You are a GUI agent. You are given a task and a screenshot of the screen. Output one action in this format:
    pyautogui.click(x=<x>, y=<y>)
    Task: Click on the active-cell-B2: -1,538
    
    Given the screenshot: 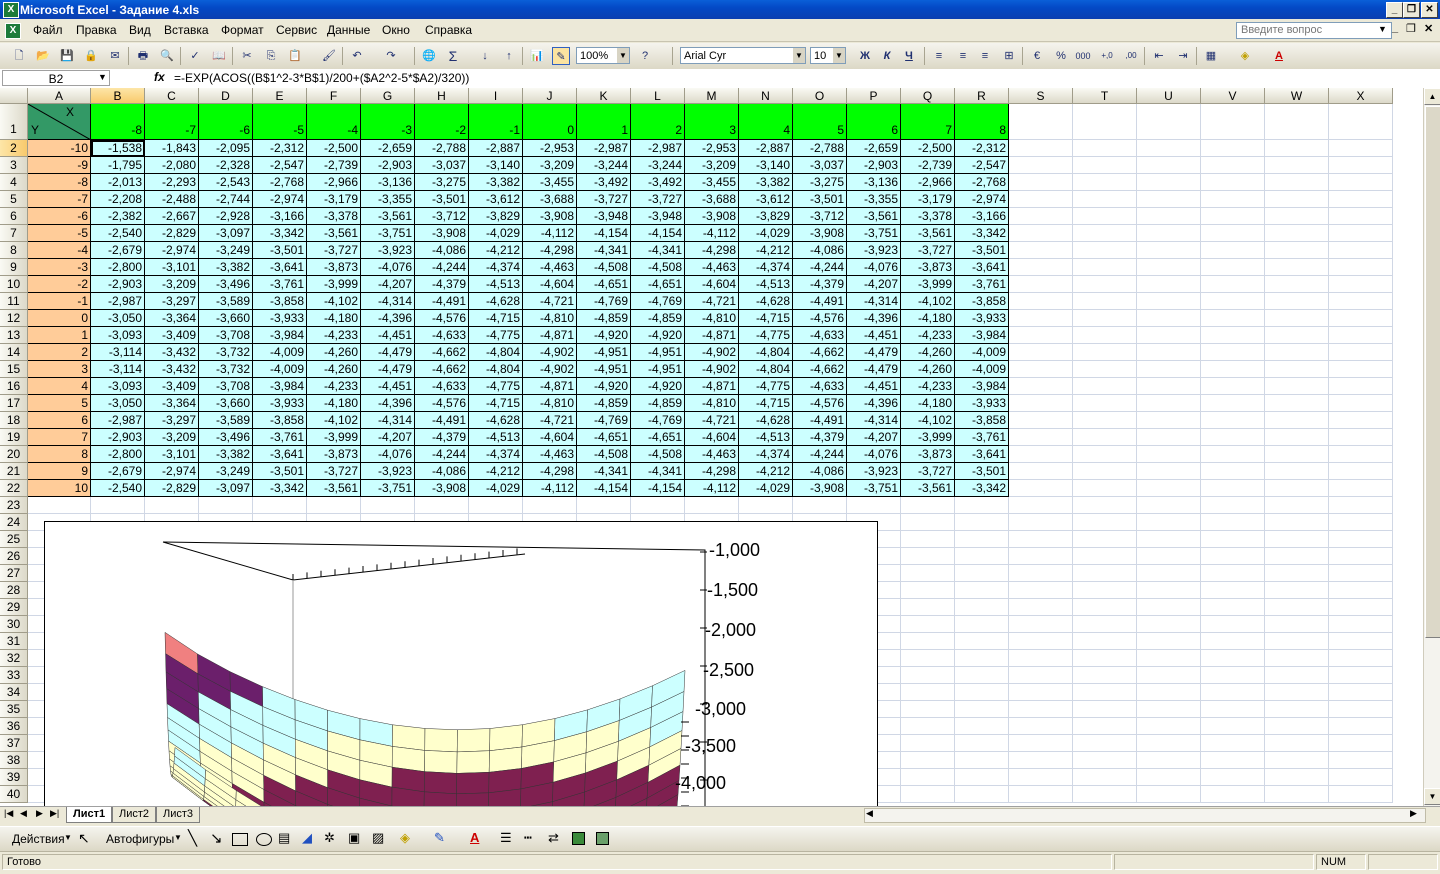 What is the action you would take?
    pyautogui.click(x=118, y=148)
    